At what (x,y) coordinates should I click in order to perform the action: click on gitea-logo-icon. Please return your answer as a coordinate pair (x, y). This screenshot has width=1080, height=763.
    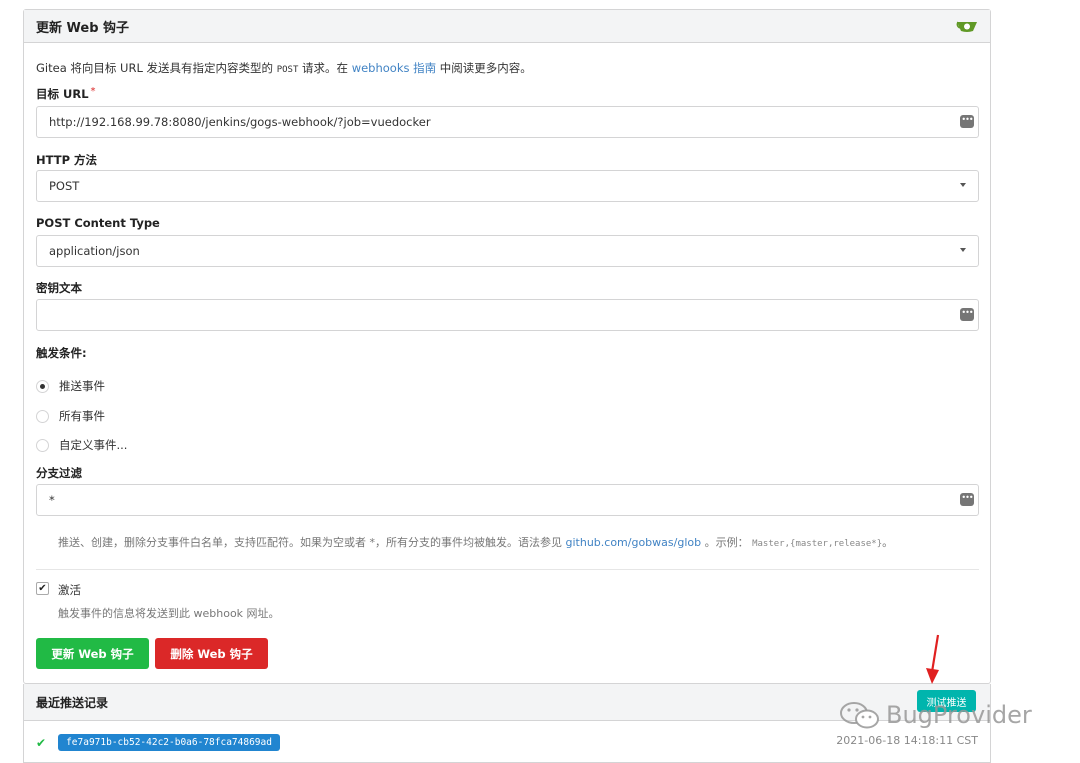
    Looking at the image, I should click on (966, 26).